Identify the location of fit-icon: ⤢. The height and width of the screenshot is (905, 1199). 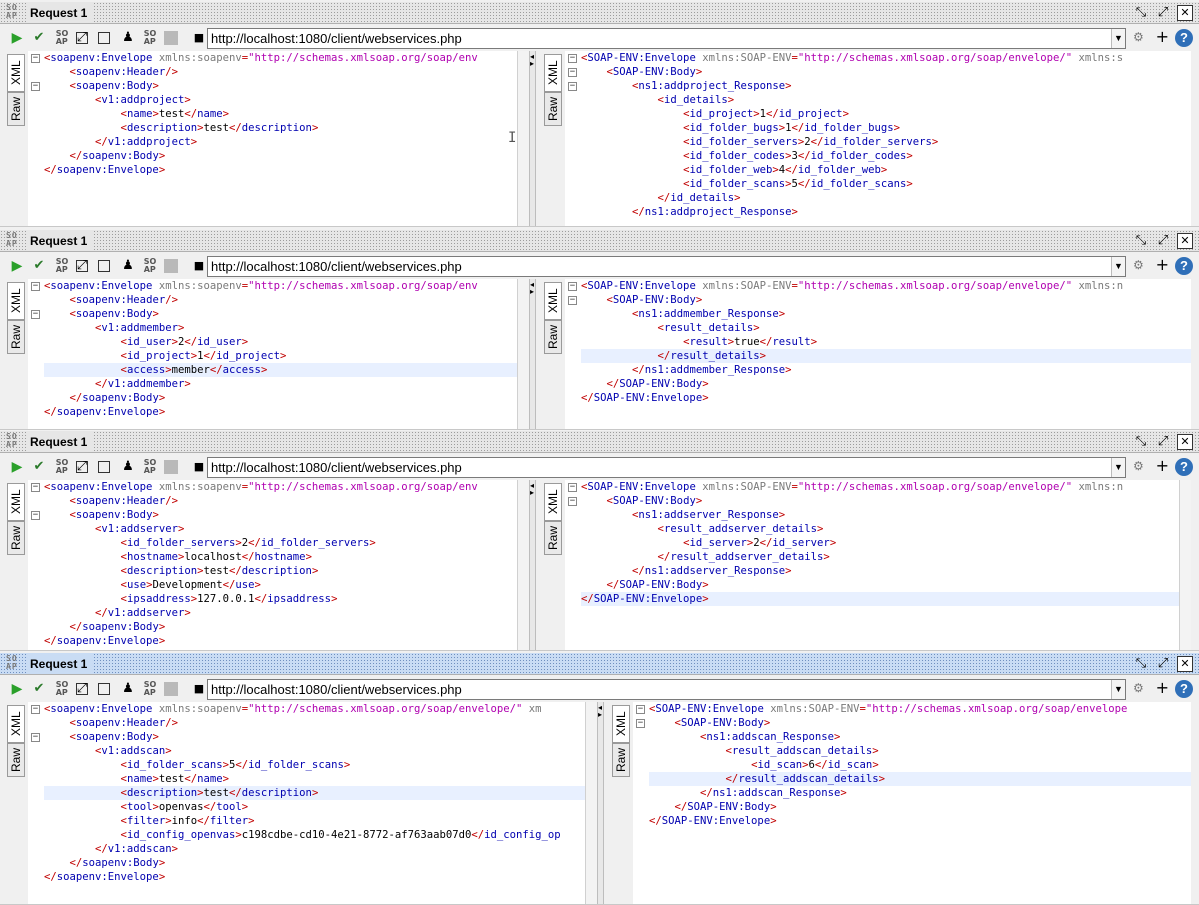
(82, 37).